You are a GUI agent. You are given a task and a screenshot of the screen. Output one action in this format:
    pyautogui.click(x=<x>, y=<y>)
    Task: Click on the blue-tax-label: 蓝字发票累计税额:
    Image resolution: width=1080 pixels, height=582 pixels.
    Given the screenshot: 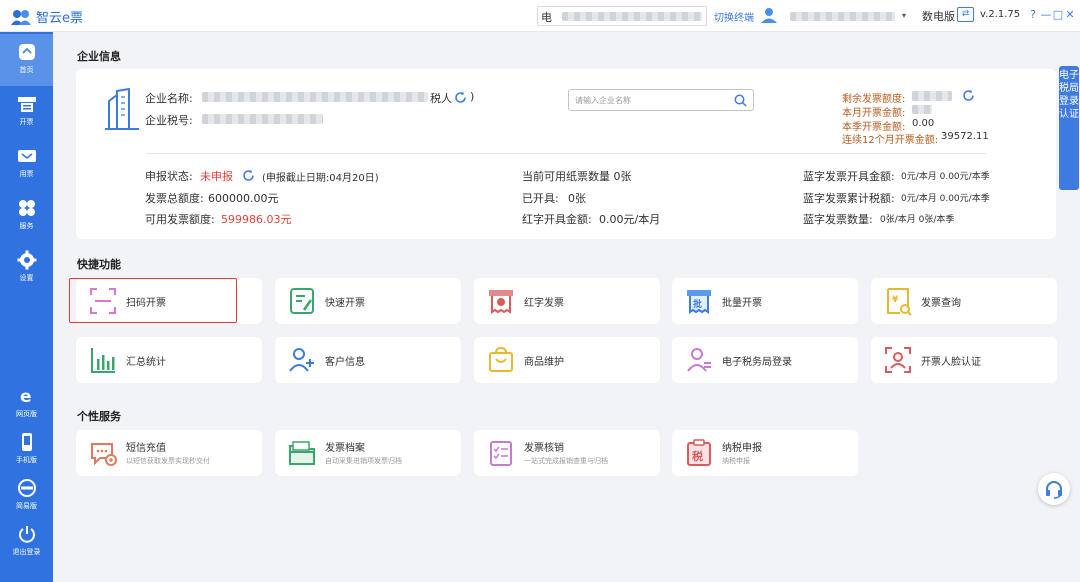 What is the action you would take?
    pyautogui.click(x=849, y=198)
    